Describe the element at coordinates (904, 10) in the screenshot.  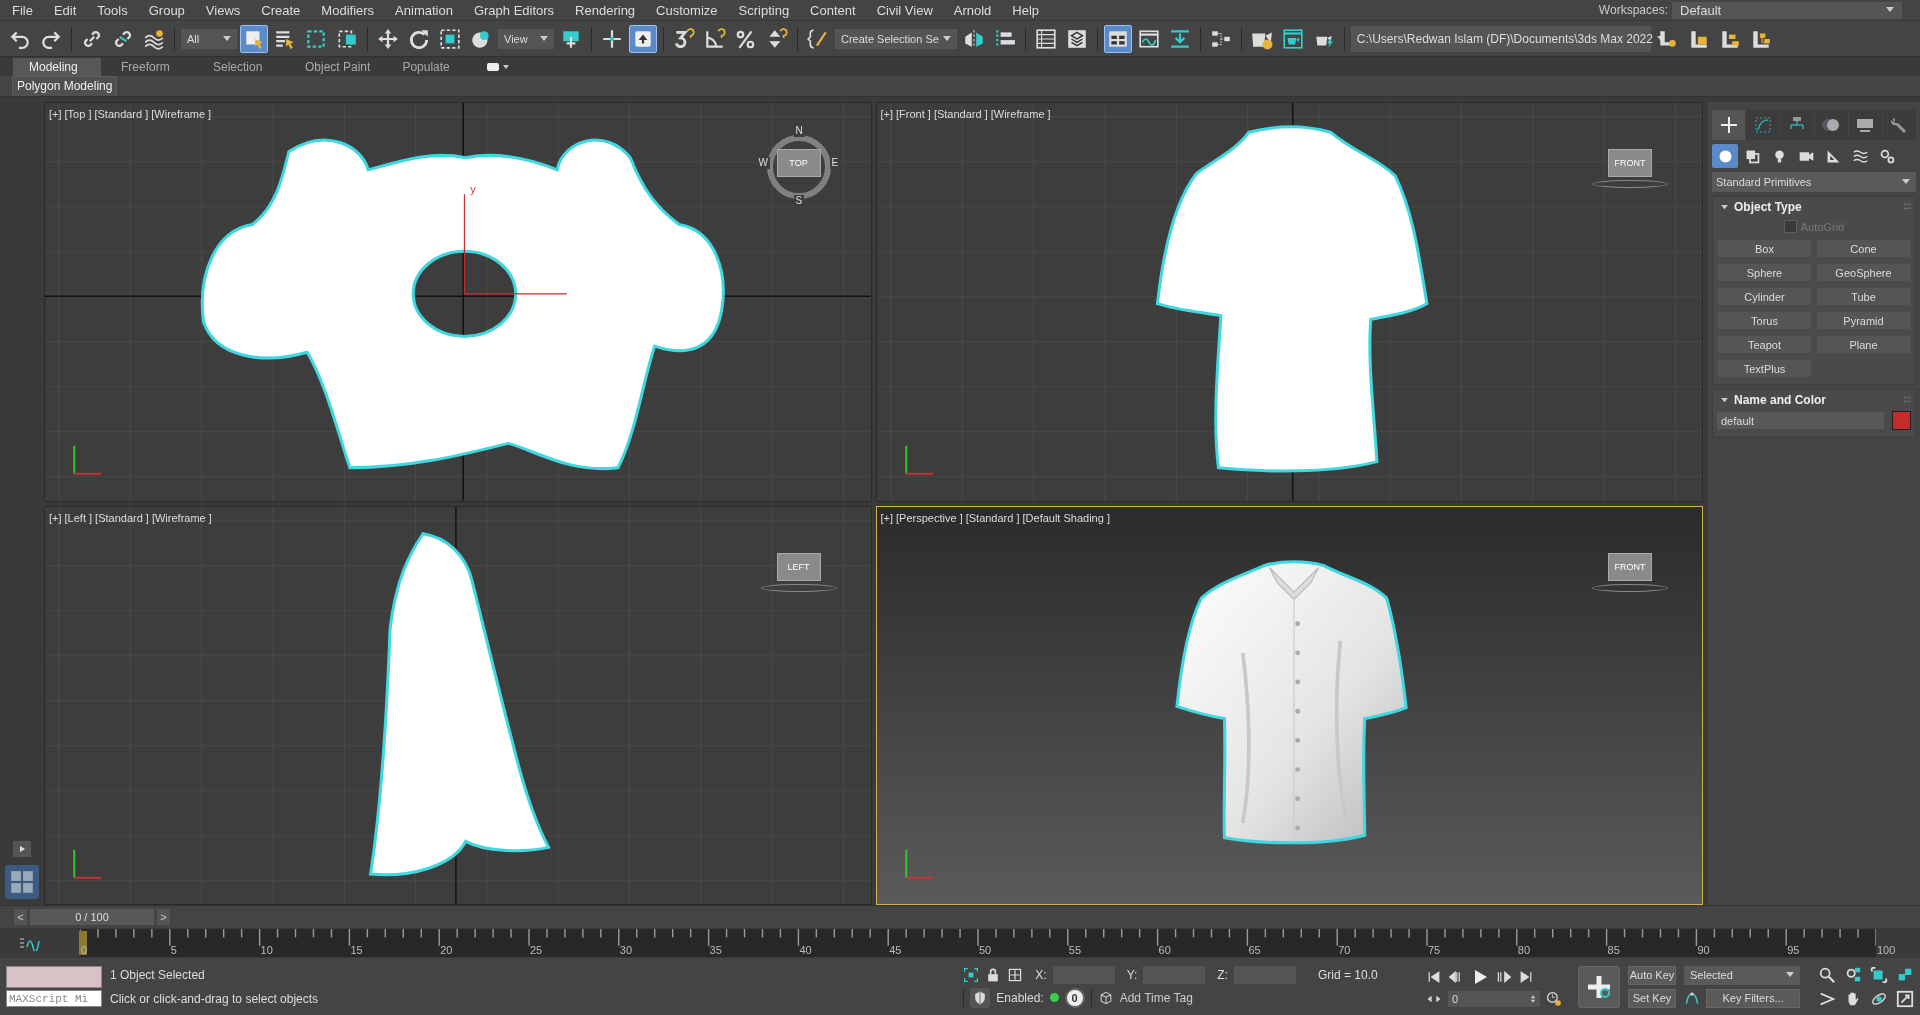
I see `menu-item: Civil View` at that location.